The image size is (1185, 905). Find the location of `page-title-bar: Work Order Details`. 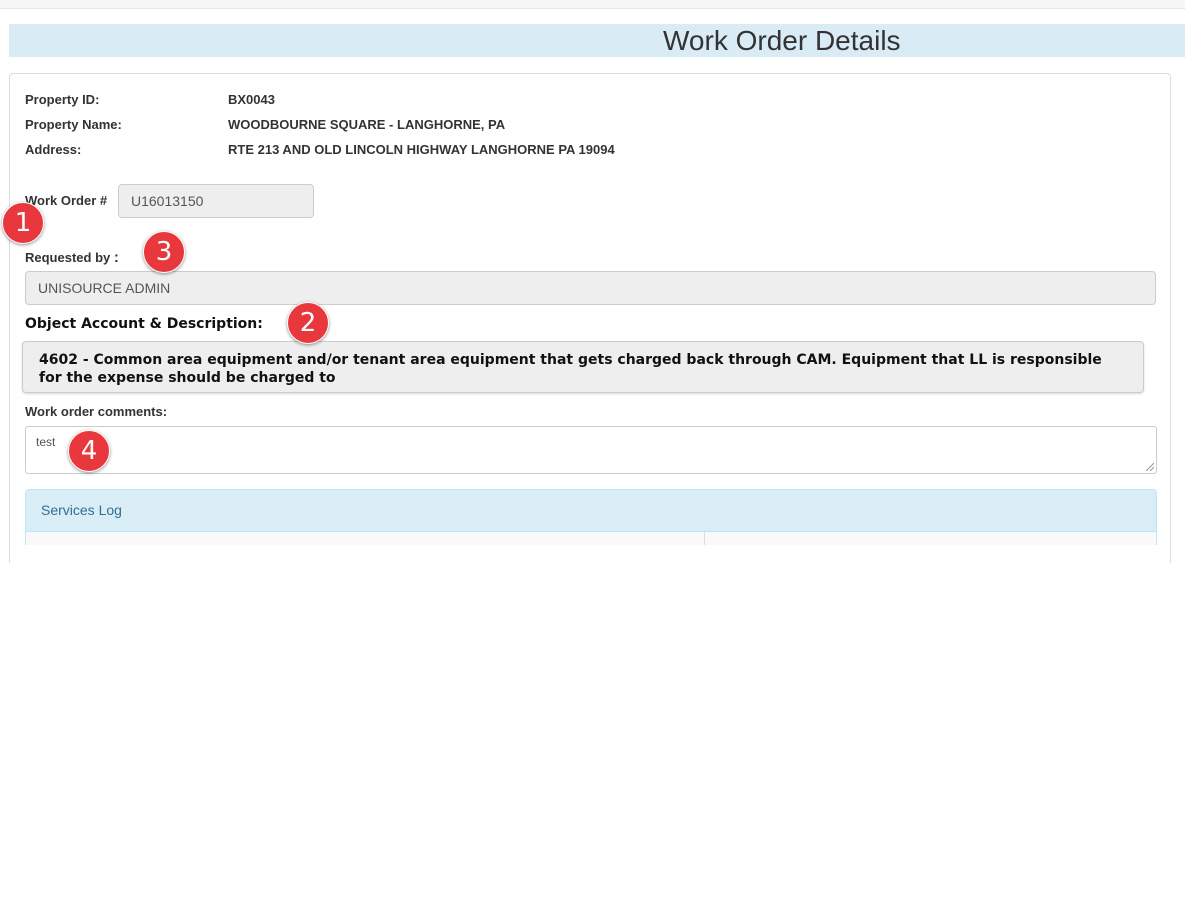

page-title-bar: Work Order Details is located at coordinates (597, 40).